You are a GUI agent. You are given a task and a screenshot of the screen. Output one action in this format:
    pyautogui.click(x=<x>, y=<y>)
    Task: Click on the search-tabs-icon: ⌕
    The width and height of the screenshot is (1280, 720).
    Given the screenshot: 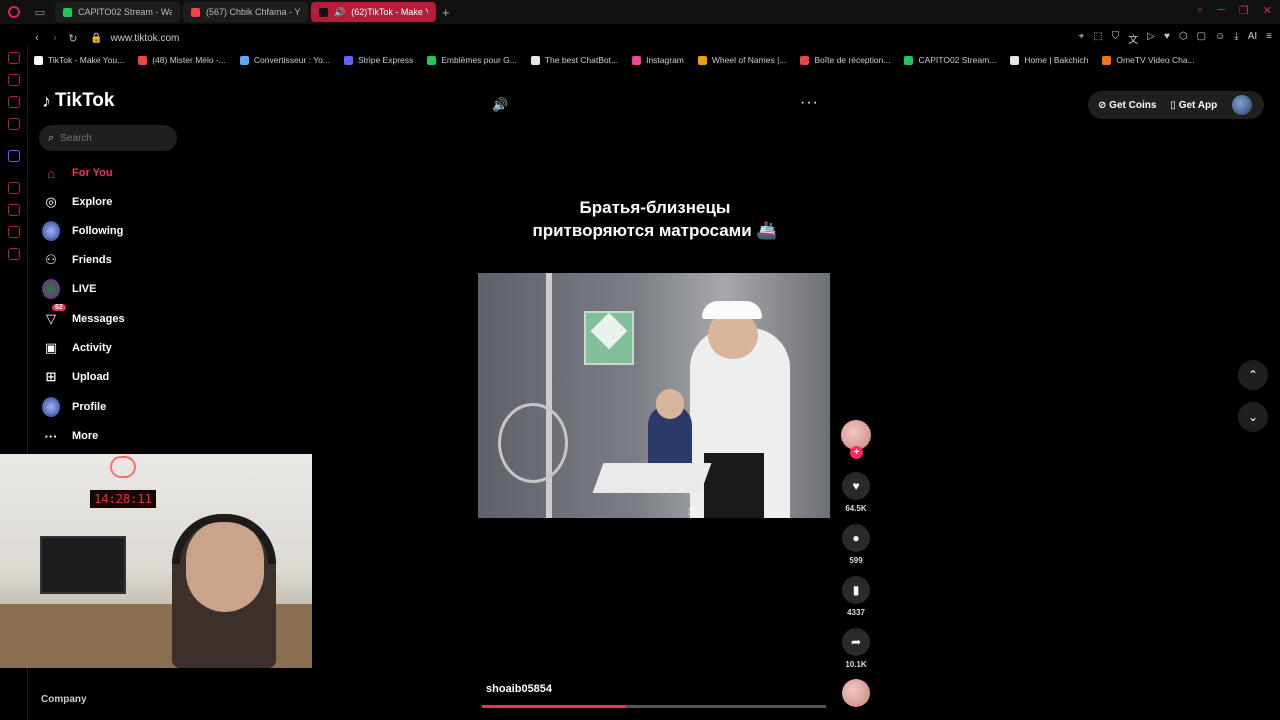 What is the action you would take?
    pyautogui.click(x=1200, y=10)
    